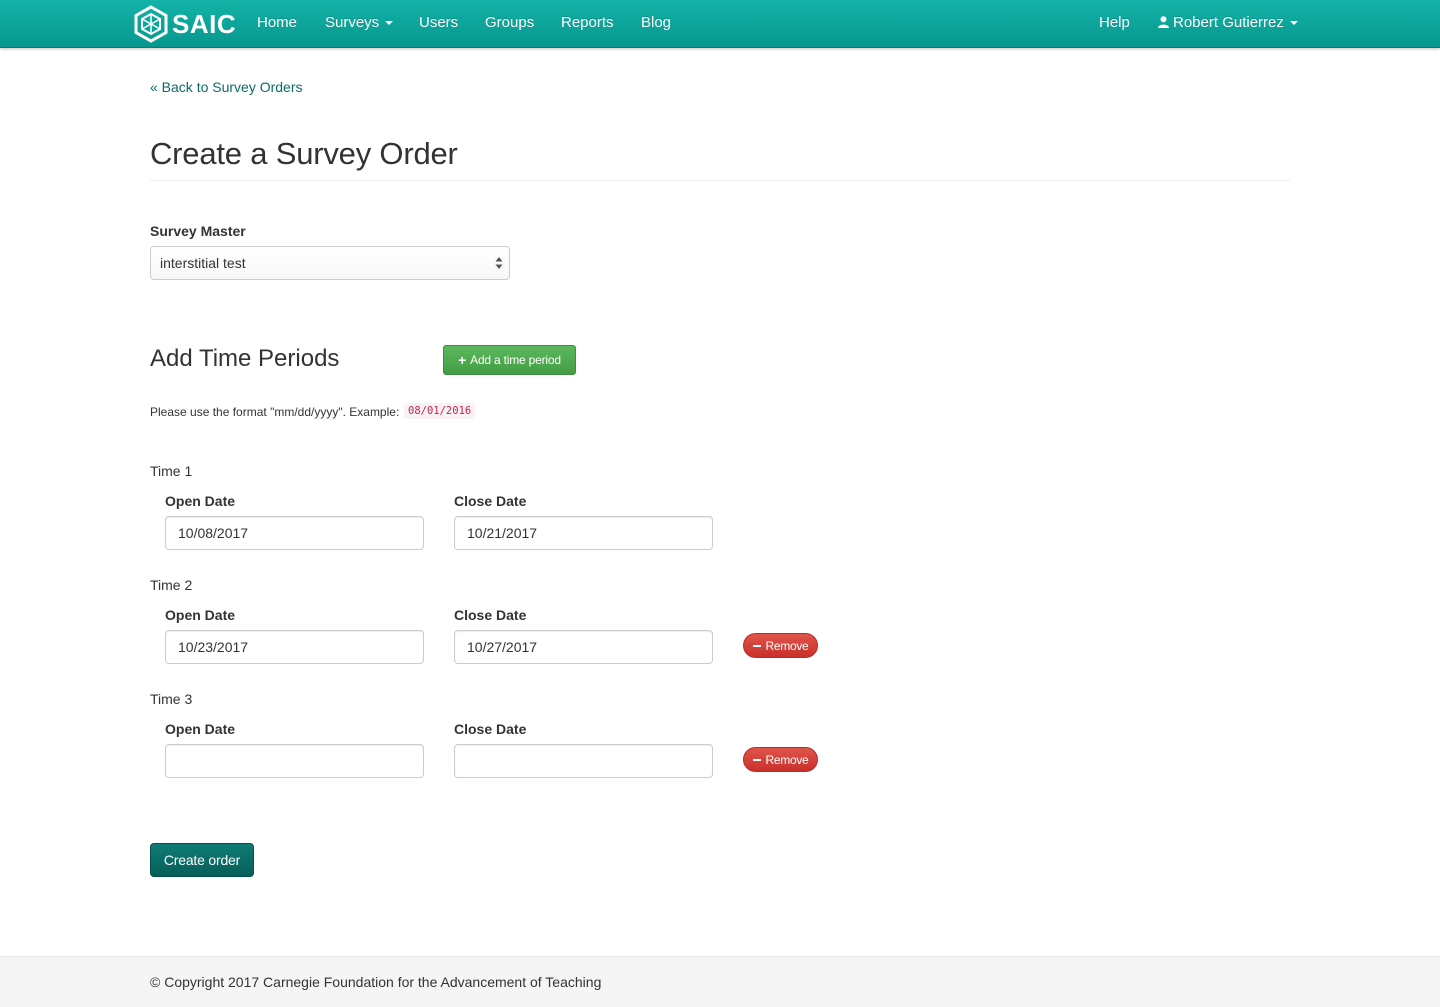  I want to click on user-menu-dropdown: Robert Gutierrez, so click(1228, 22).